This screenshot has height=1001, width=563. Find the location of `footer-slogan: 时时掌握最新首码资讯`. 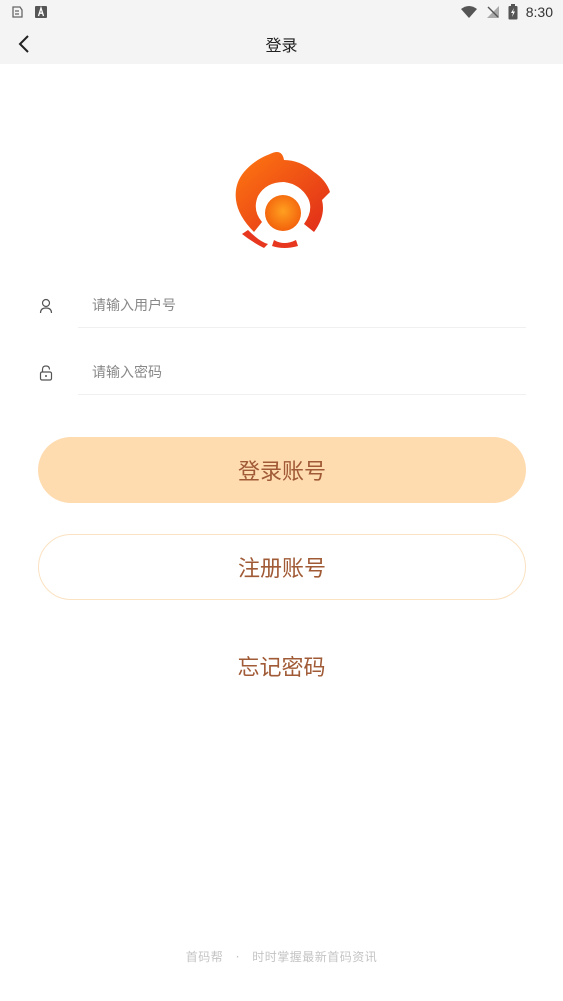

footer-slogan: 时时掌握最新首码资讯 is located at coordinates (315, 957).